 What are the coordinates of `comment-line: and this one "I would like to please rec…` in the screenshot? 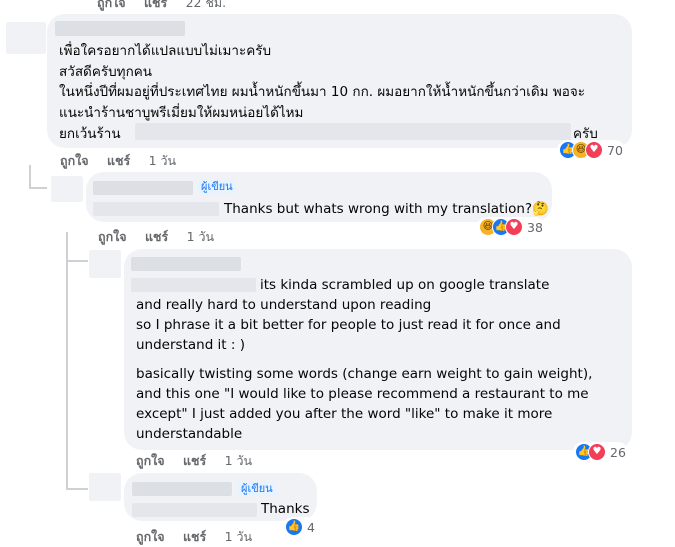 It's located at (362, 394).